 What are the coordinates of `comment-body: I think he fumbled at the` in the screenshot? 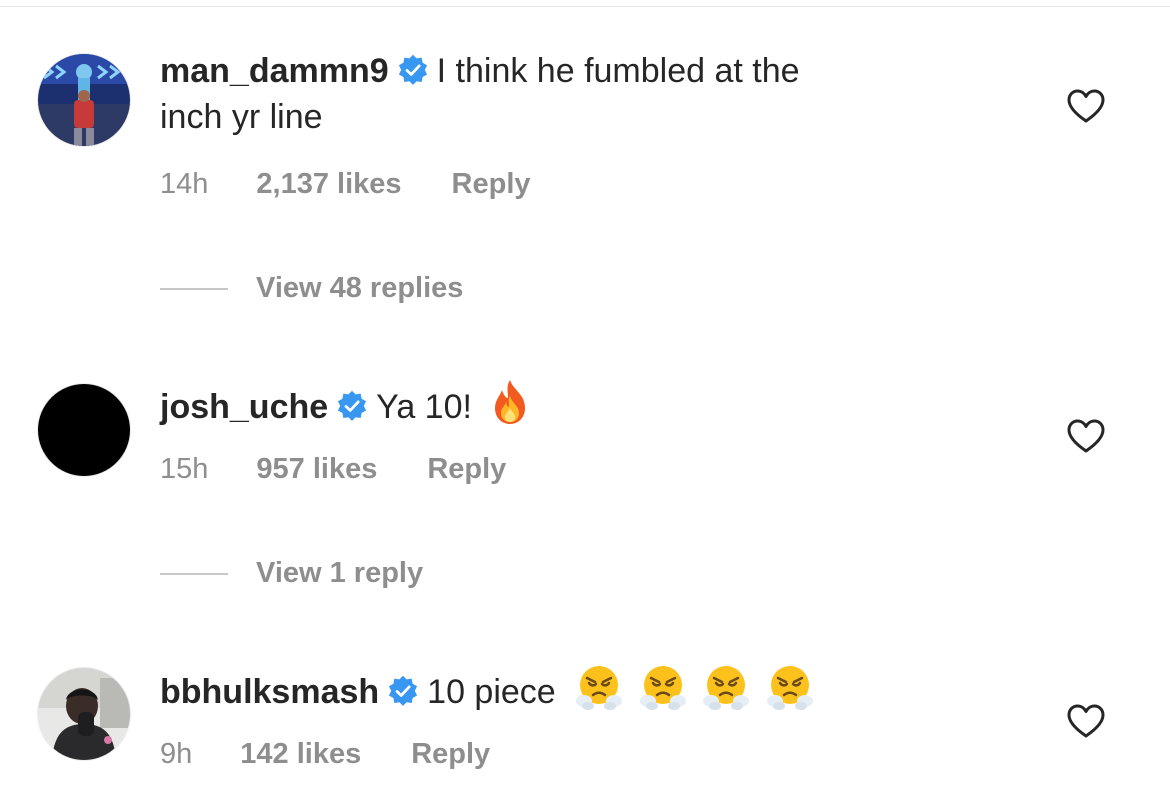 It's located at (618, 71).